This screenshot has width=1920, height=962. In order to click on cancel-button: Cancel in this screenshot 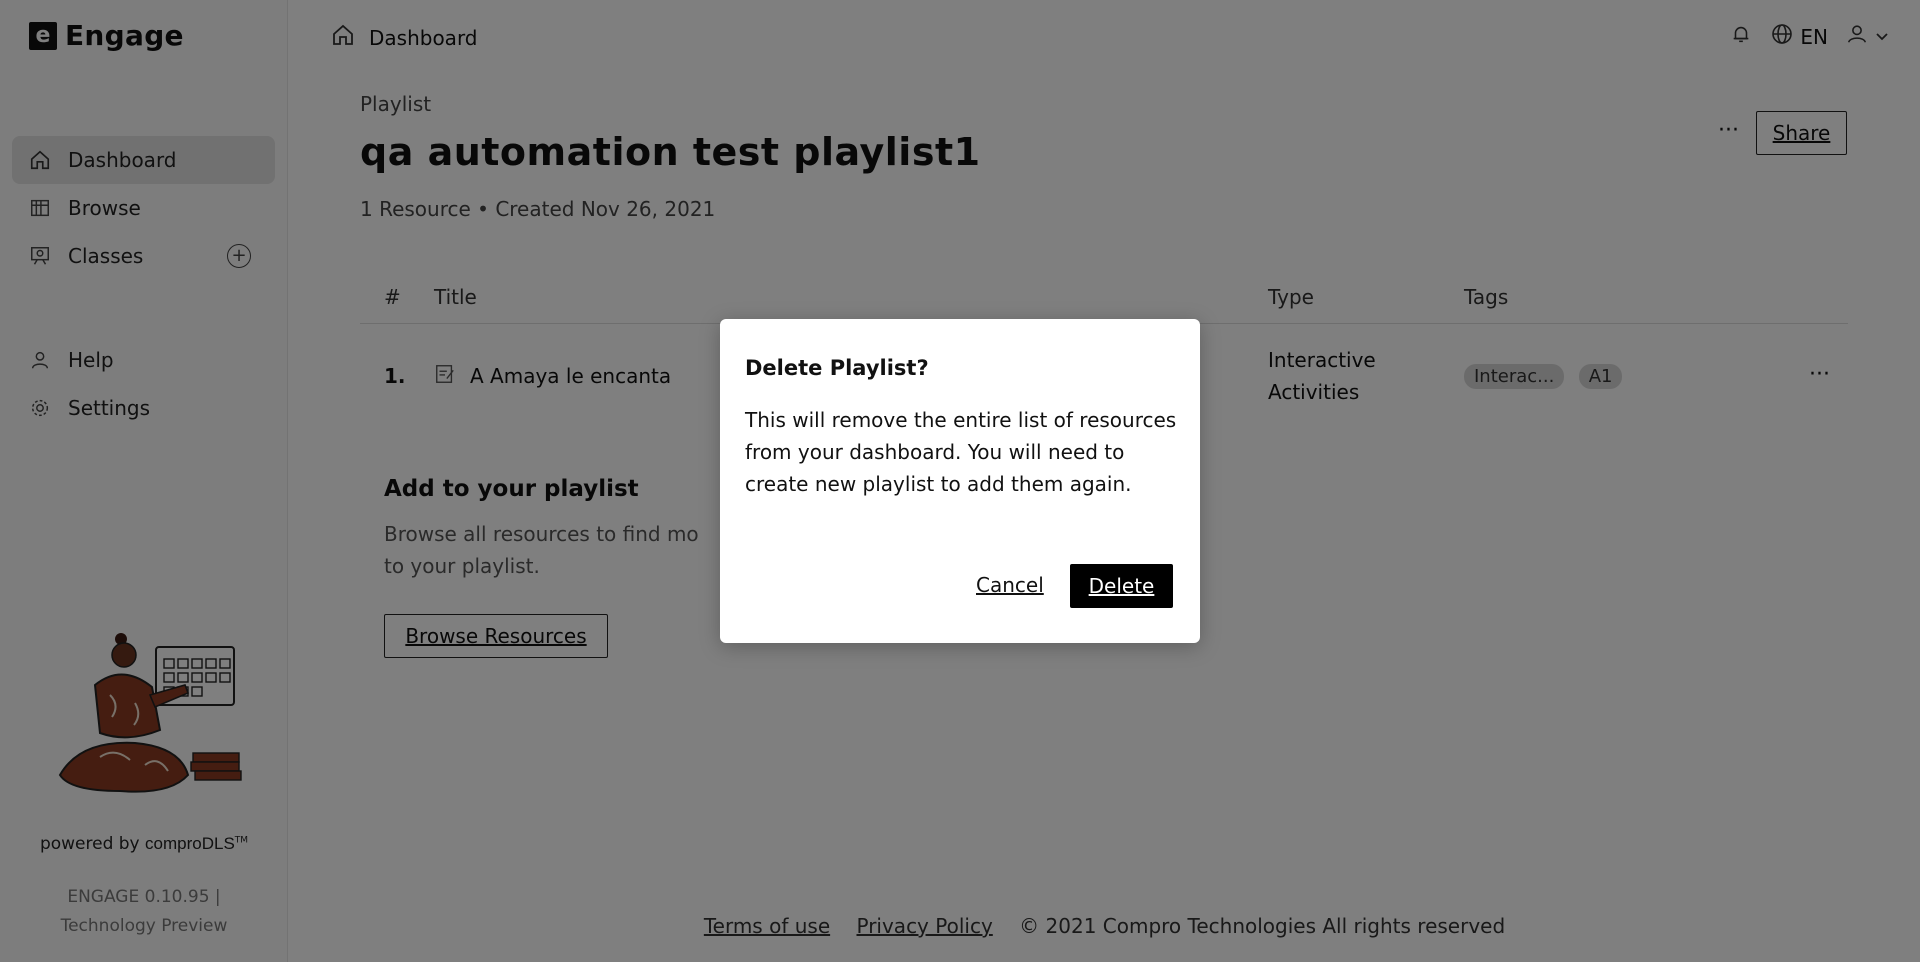, I will do `click(1010, 585)`.